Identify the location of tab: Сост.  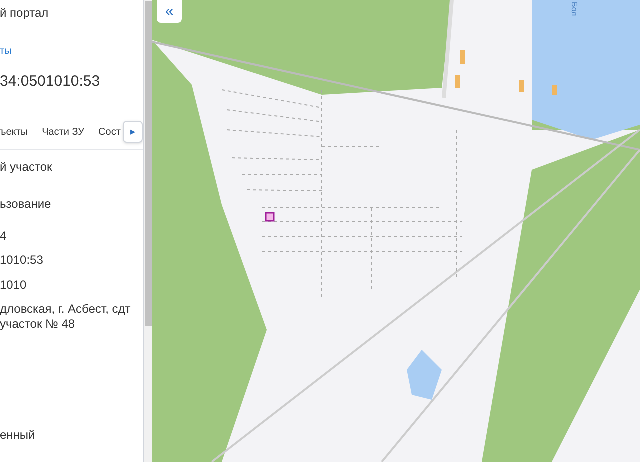
(109, 132).